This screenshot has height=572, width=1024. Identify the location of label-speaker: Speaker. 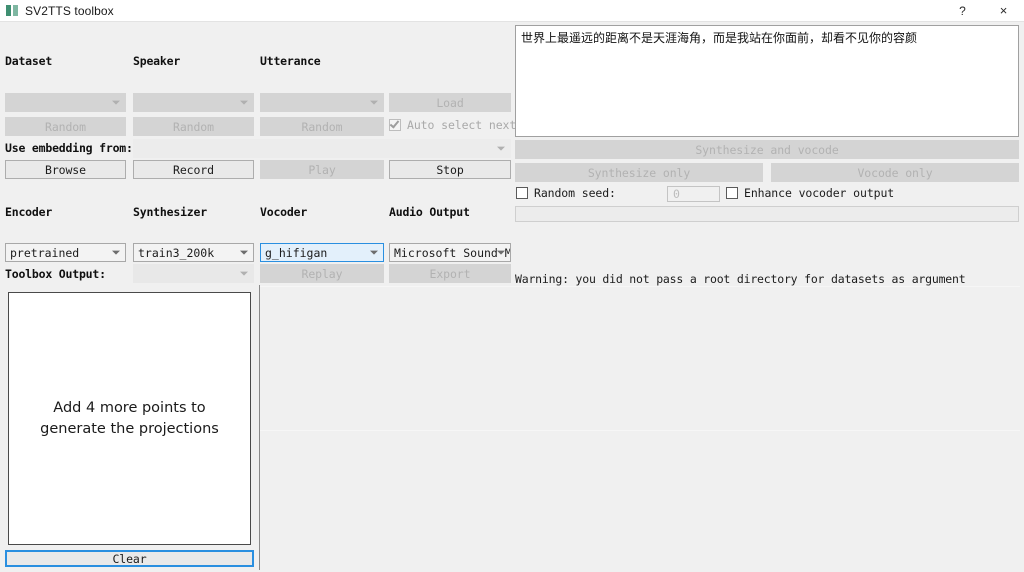
(157, 61).